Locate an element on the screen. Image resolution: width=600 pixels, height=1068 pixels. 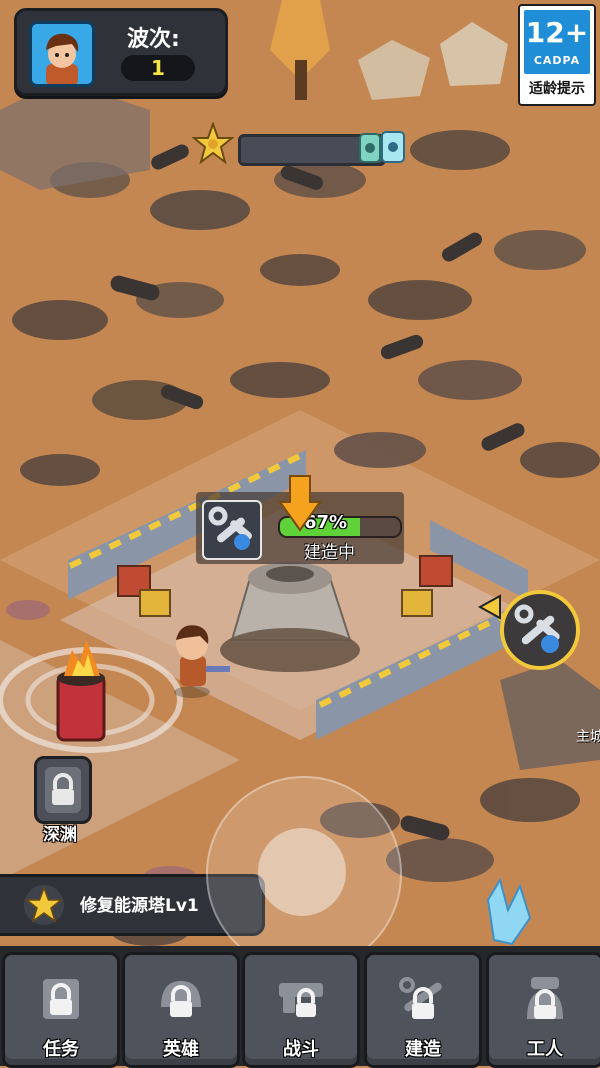
lock-worker-icon is located at coordinates (545, 999).